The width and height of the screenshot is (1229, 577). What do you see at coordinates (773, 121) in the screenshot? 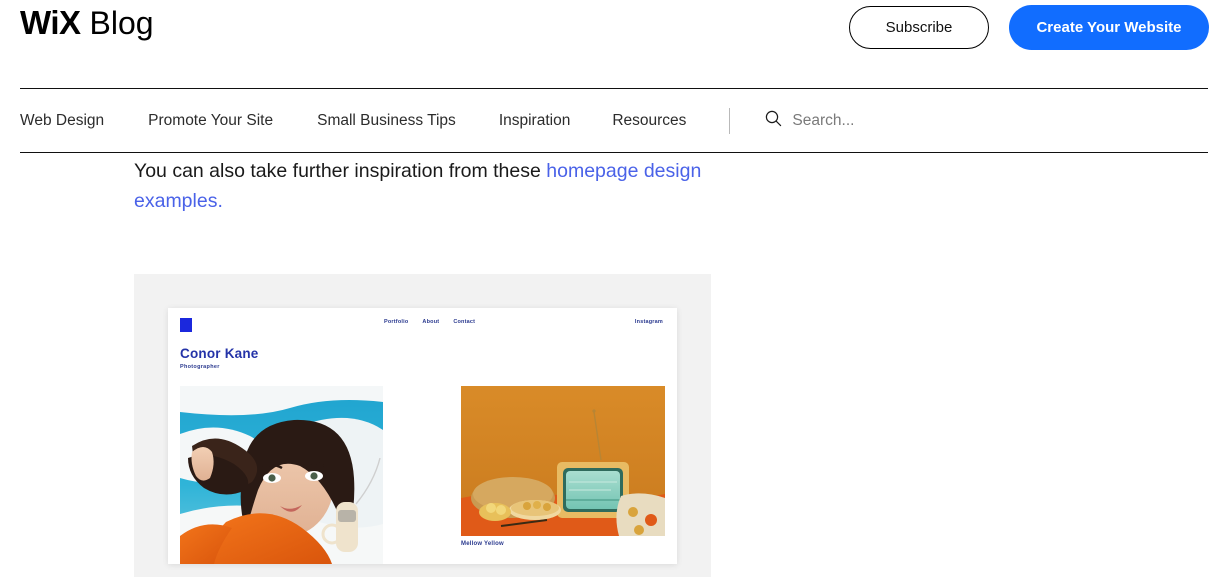
I see `search-icon` at bounding box center [773, 121].